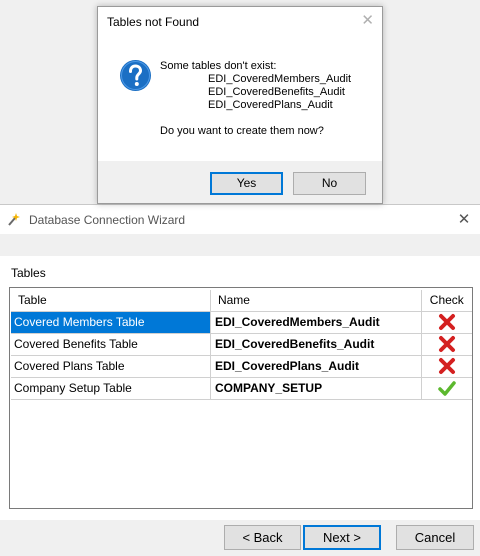 The image size is (480, 556). I want to click on next-button: Next >, so click(342, 537).